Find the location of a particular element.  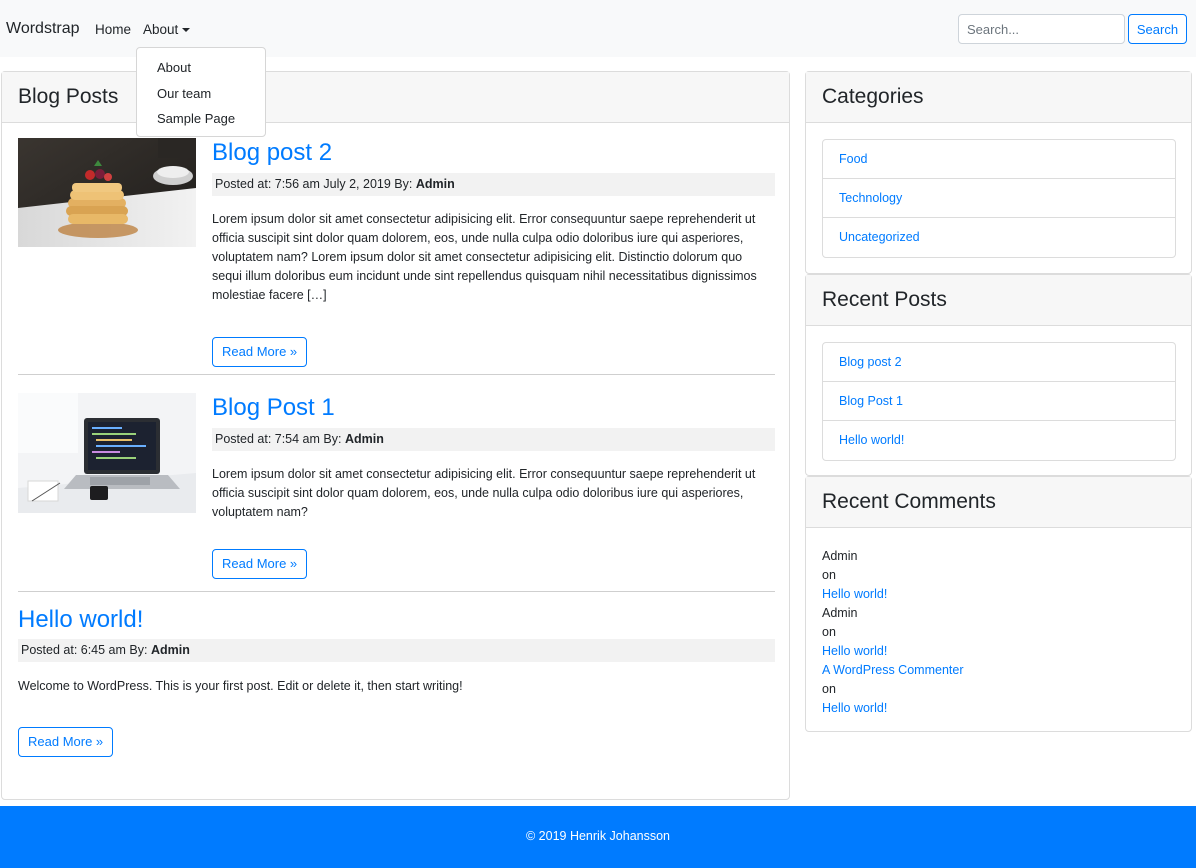

nav-home-link: Home is located at coordinates (113, 29).